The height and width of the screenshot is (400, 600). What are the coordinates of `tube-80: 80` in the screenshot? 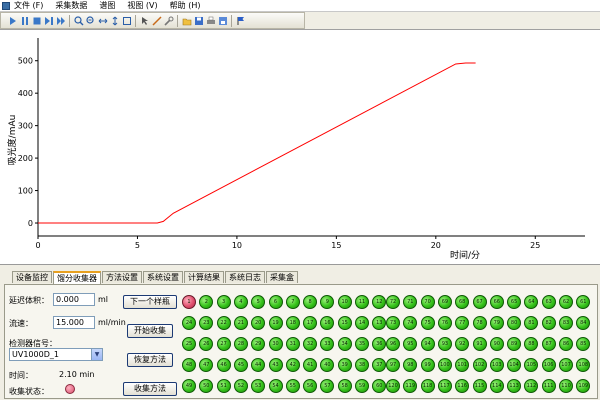 It's located at (514, 323).